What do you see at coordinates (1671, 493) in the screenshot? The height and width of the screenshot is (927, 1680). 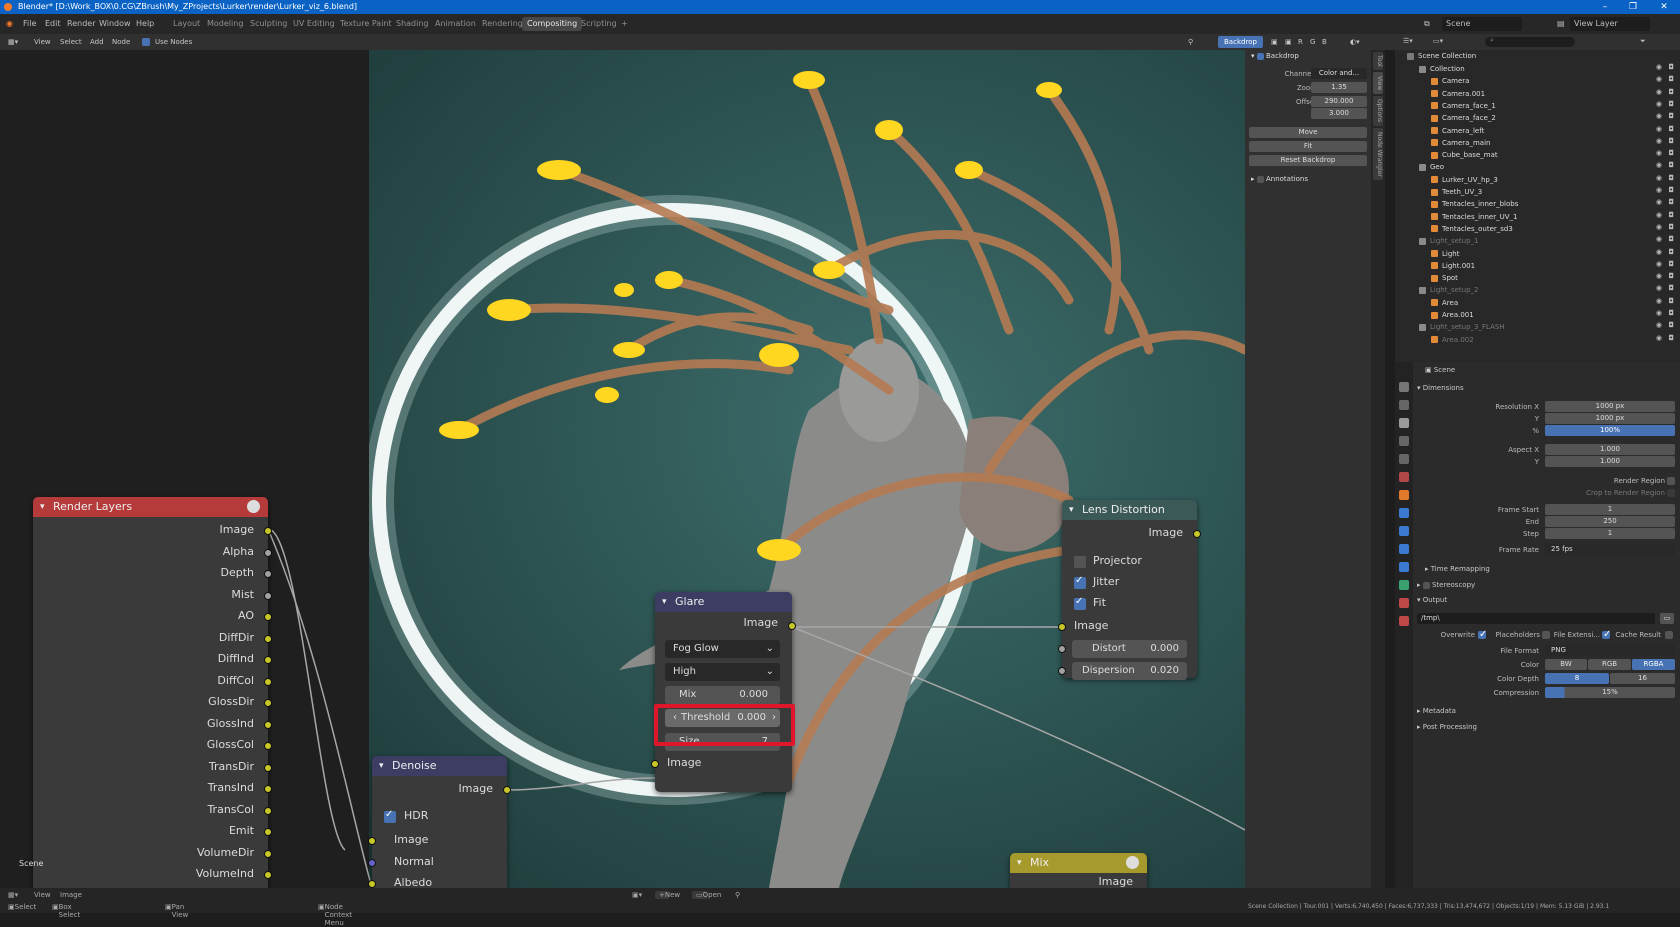 I see `crop-region-checkbox` at bounding box center [1671, 493].